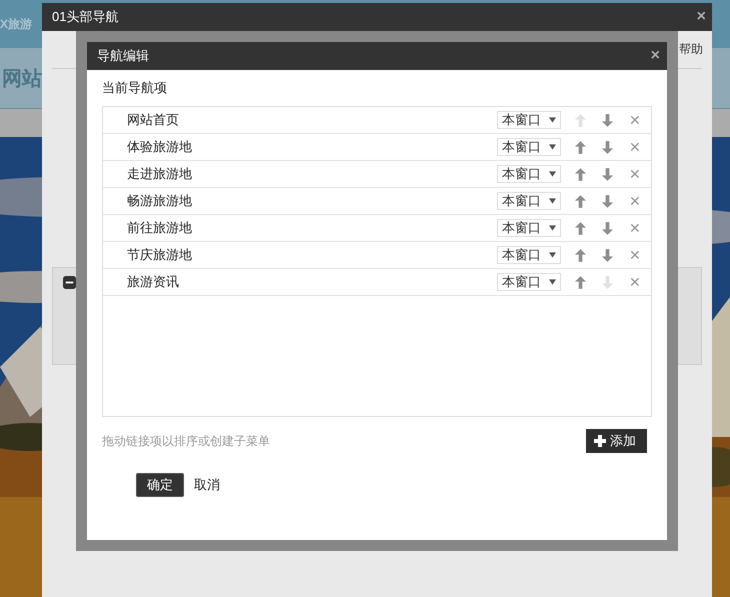  I want to click on nav-item-label: 畅游旅游地, so click(160, 201).